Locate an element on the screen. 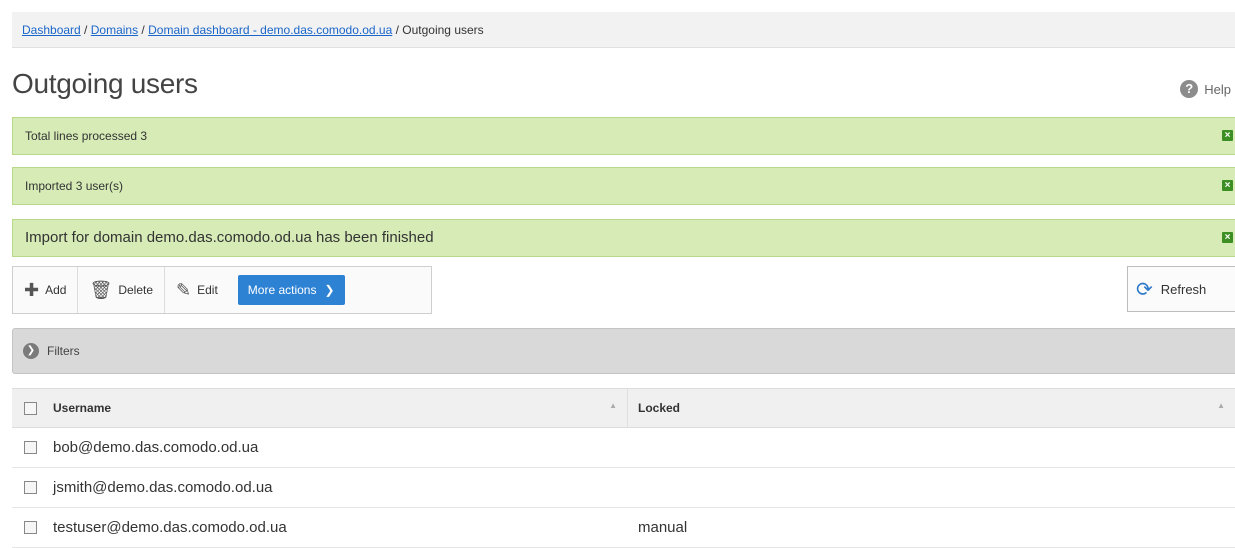 The image size is (1235, 548). toolbar: ✚ Add 🗑 Delete ✎ Edit More actions ❯ is located at coordinates (222, 290).